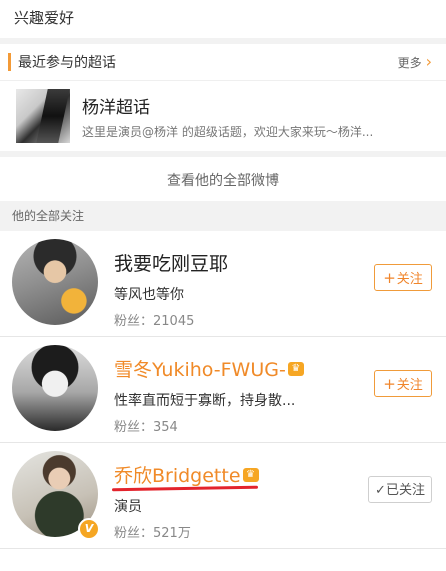 This screenshot has width=446, height=571. What do you see at coordinates (223, 62) in the screenshot?
I see `recent-supertopics-header: 最近参与的超话 更多 ›` at bounding box center [223, 62].